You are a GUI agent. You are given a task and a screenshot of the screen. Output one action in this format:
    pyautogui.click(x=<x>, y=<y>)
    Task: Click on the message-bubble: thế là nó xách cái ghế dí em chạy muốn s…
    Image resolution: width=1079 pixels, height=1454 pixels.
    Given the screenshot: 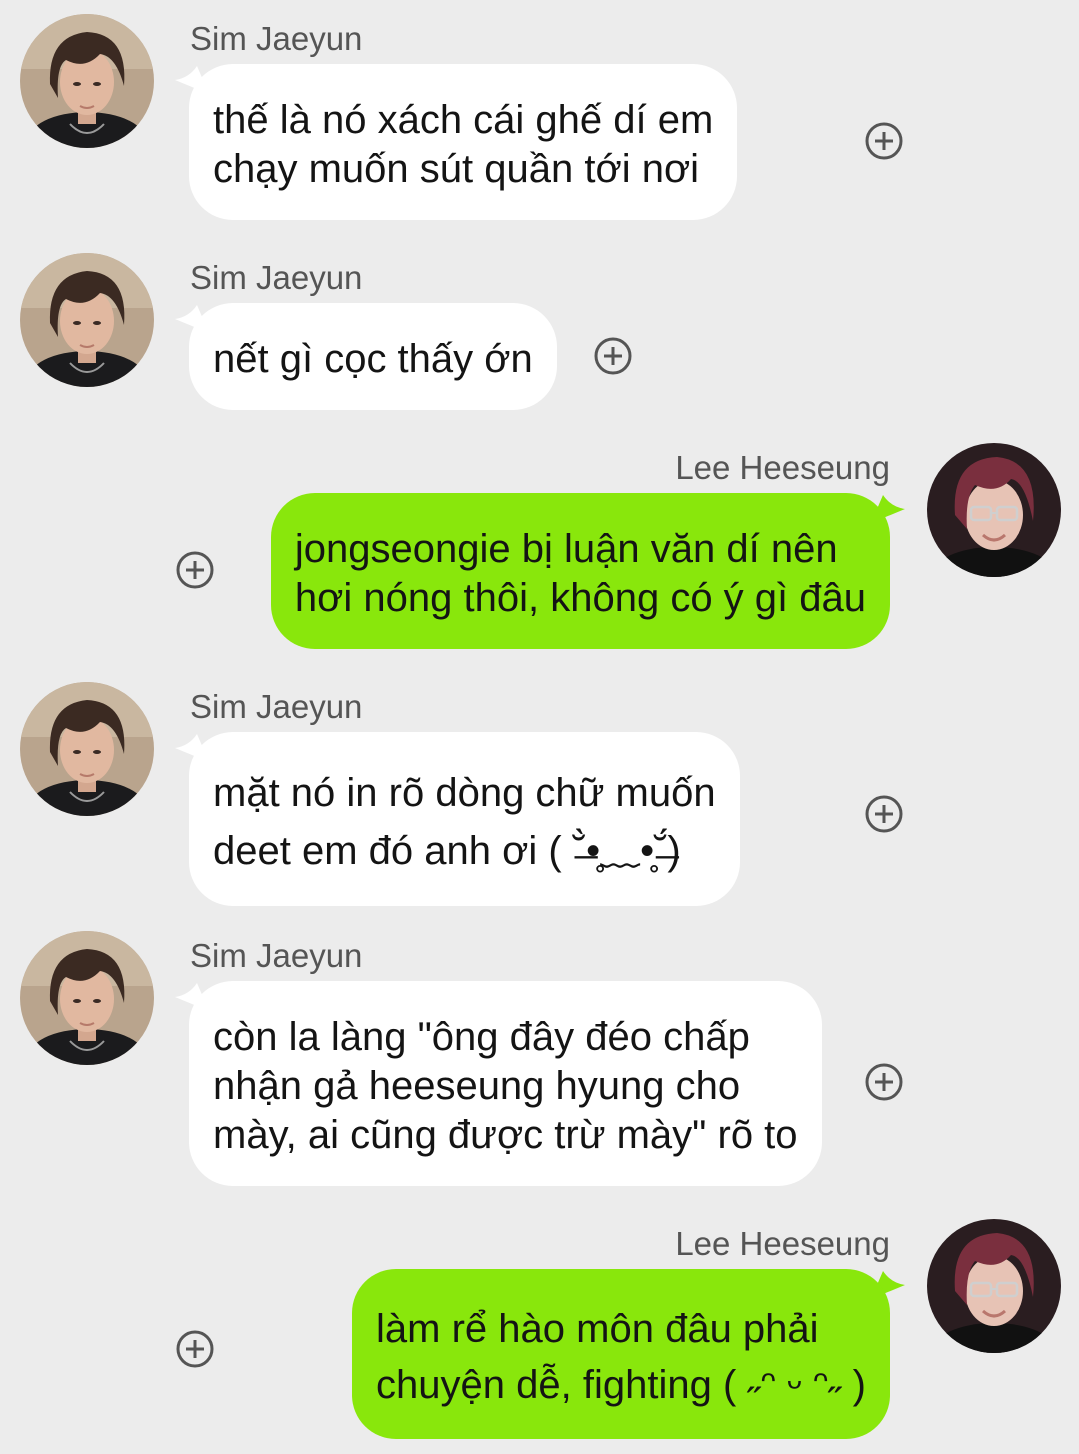 What is the action you would take?
    pyautogui.click(x=463, y=142)
    